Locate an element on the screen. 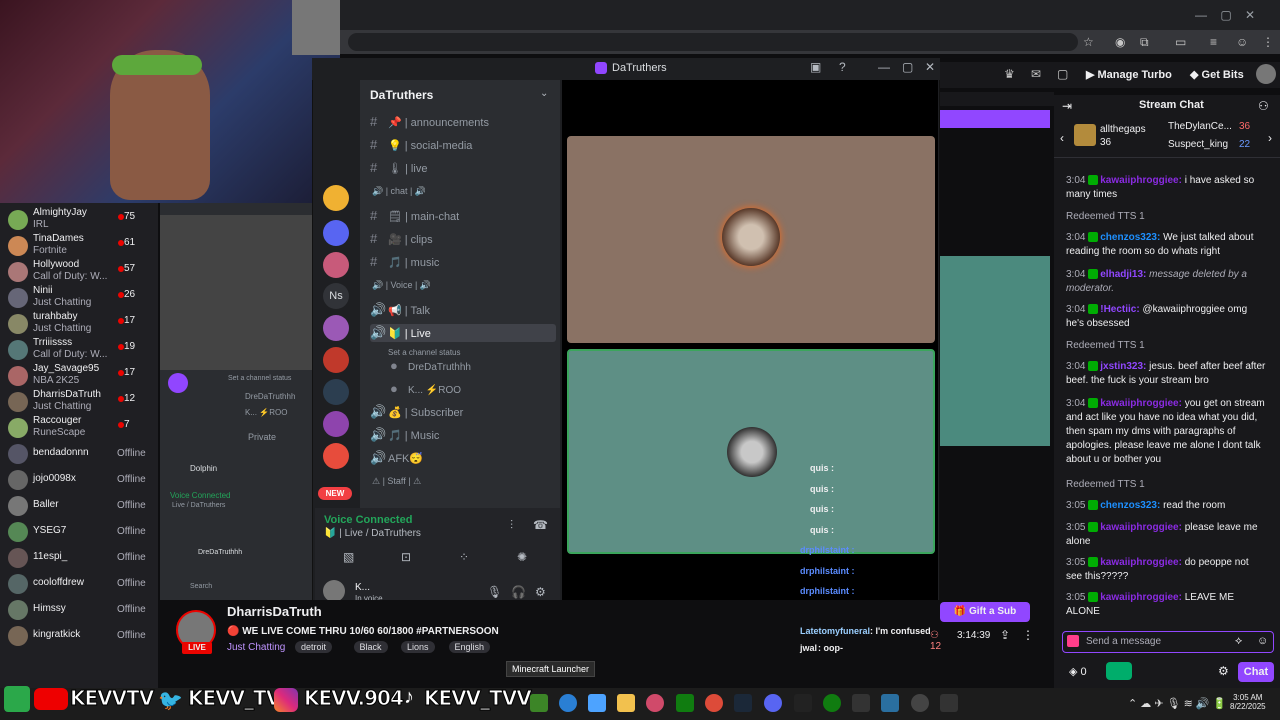 This screenshot has width=1280, height=720. media-icon: ▭ is located at coordinates (1180, 42).